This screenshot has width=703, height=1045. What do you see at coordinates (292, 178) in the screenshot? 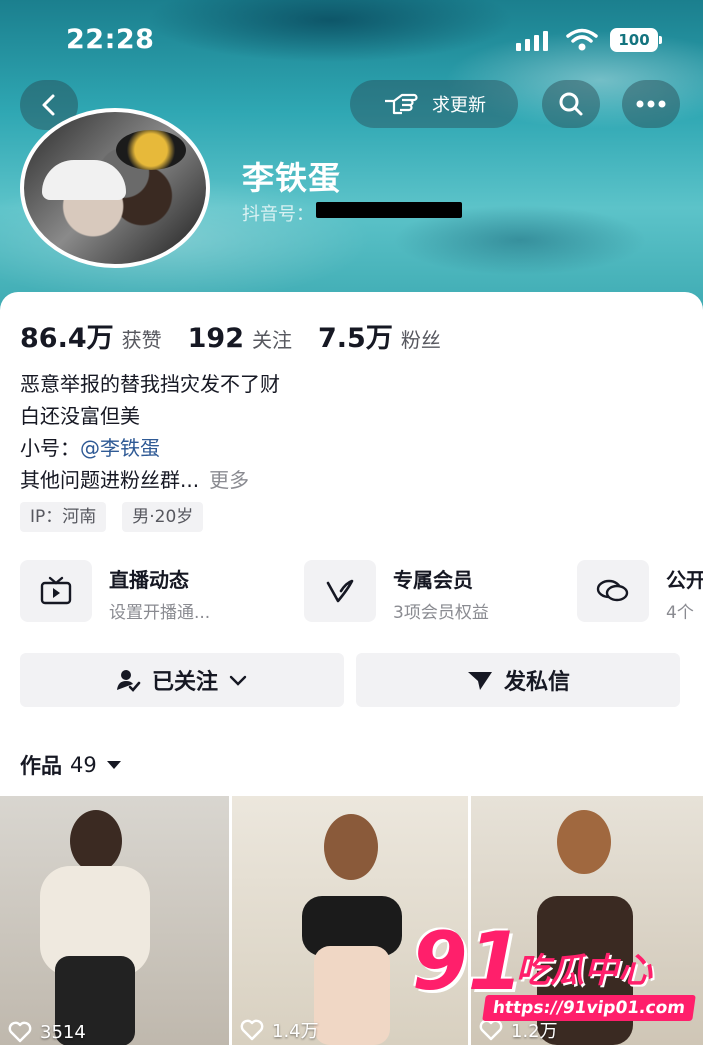
I see `profile-name: 李铁蛋` at bounding box center [292, 178].